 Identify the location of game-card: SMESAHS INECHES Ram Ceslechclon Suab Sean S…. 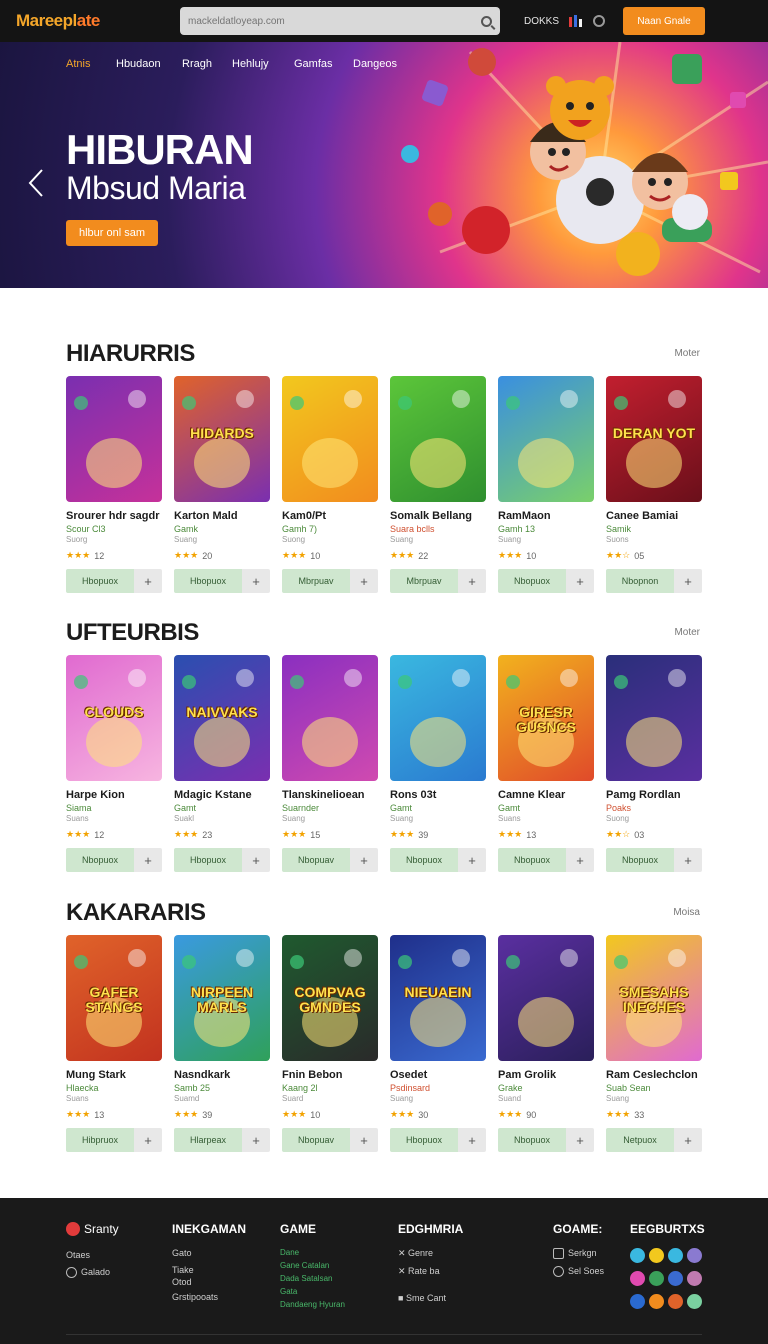
(654, 1043).